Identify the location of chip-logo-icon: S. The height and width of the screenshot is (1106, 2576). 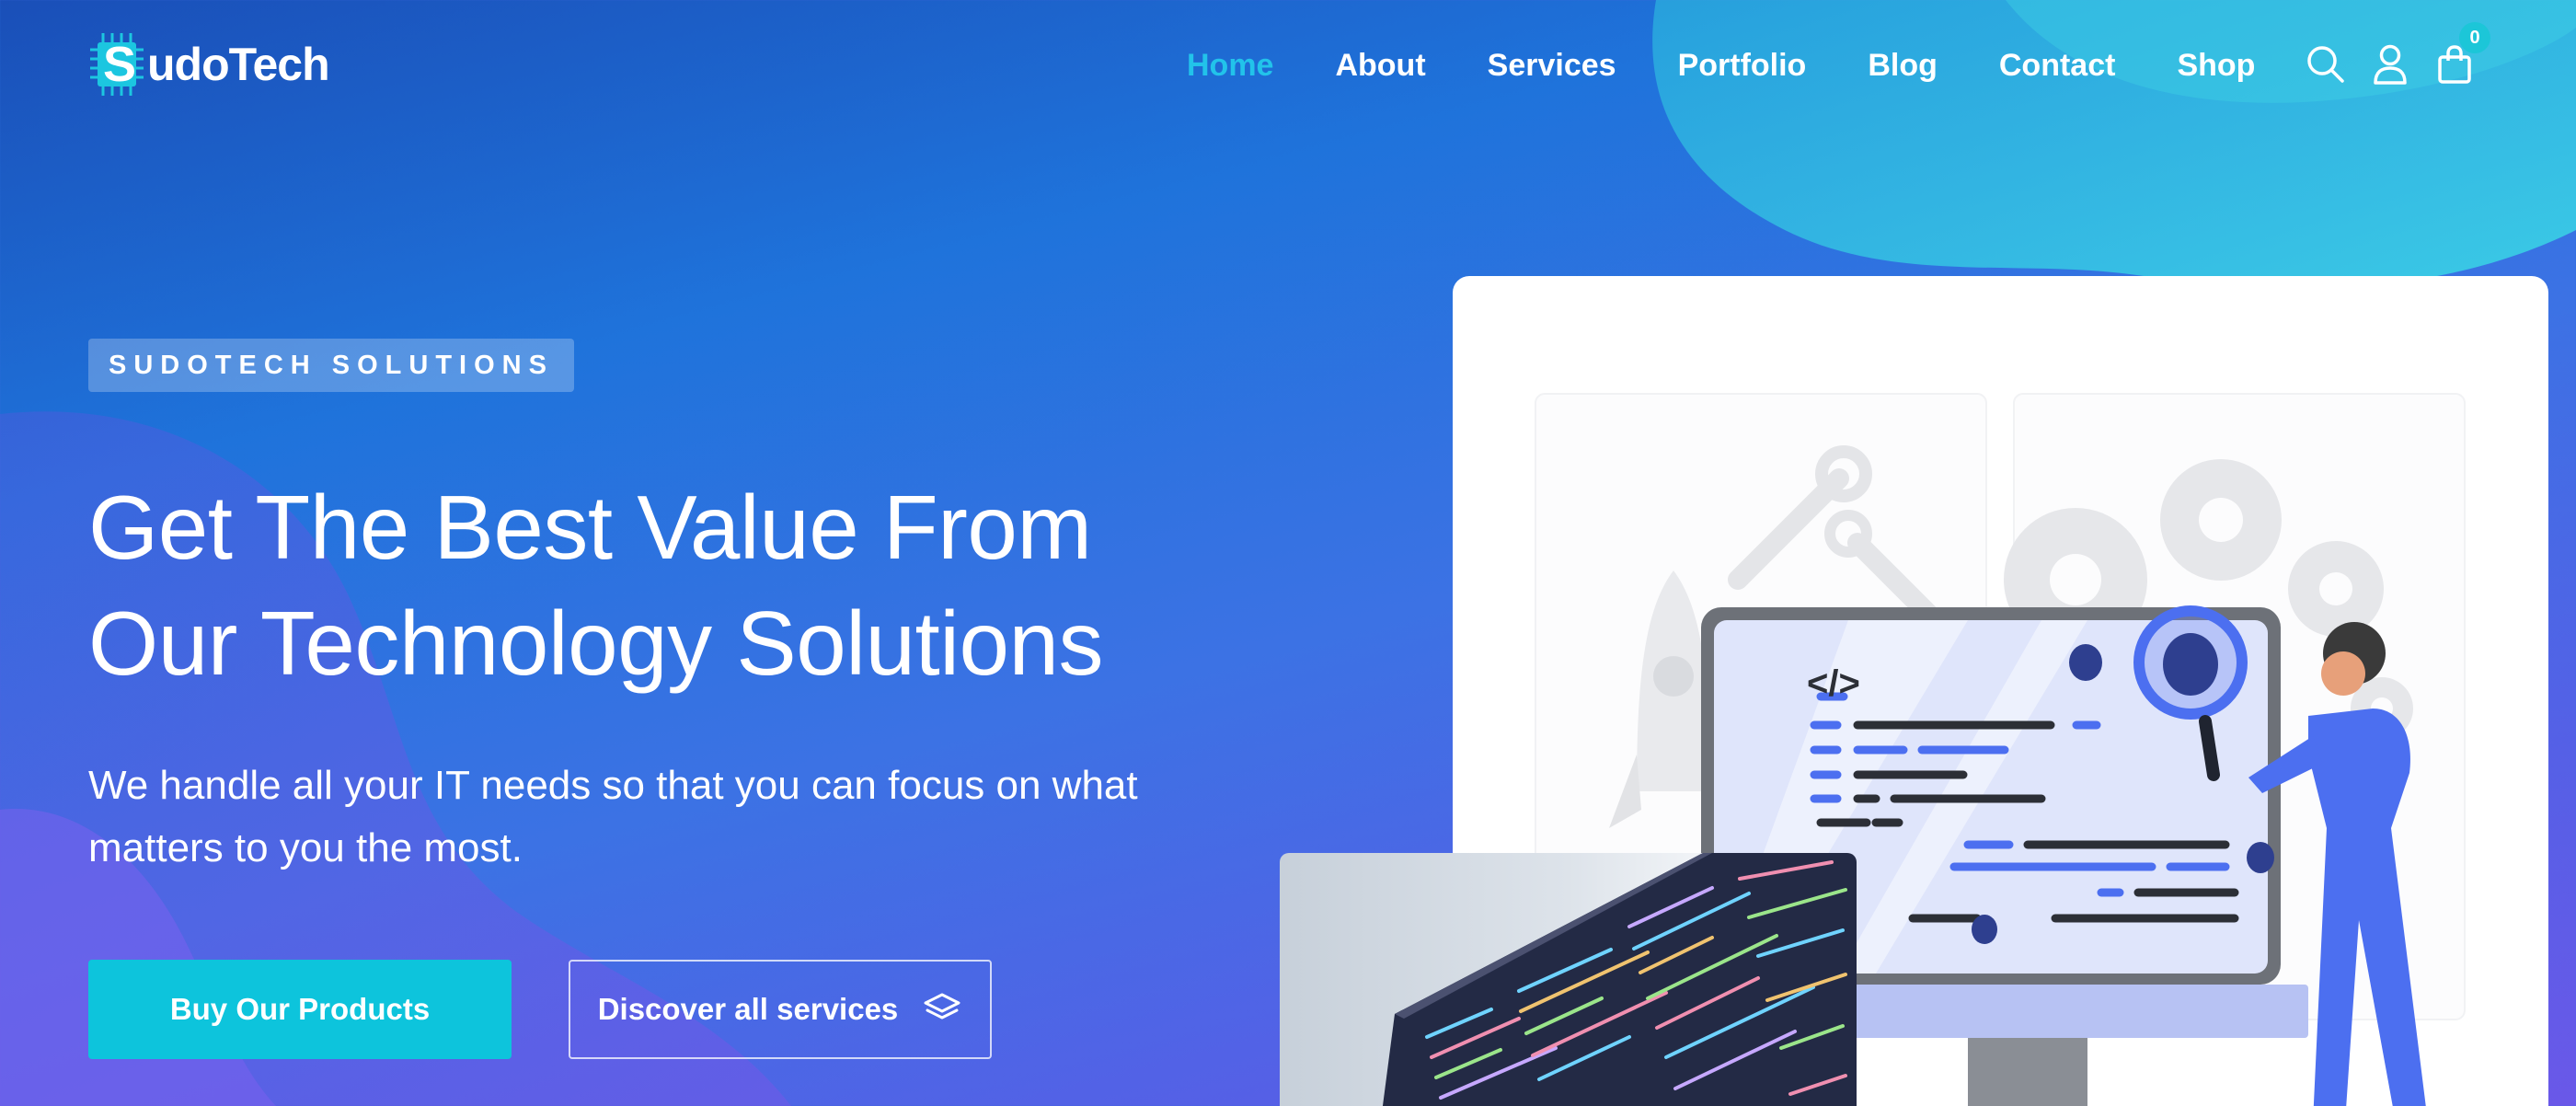
(120, 64).